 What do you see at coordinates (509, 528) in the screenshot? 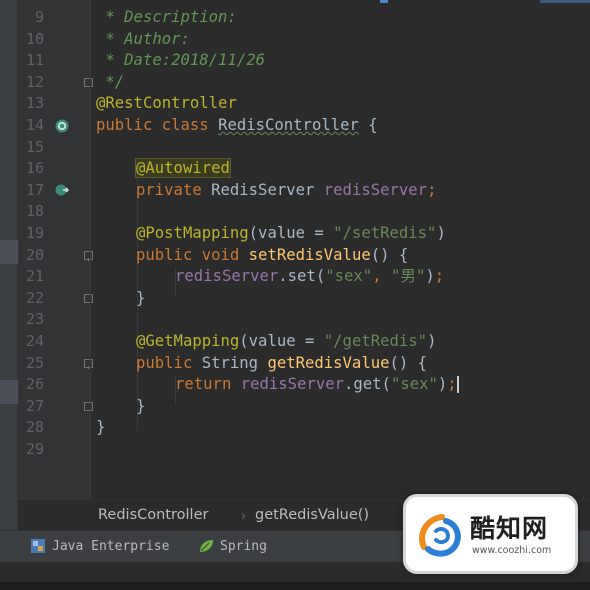
I see `watermark-brand: 酷知网` at bounding box center [509, 528].